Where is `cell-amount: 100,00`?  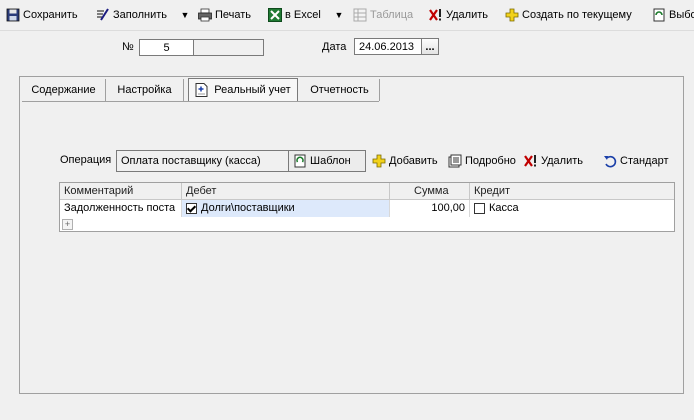 cell-amount: 100,00 is located at coordinates (430, 208).